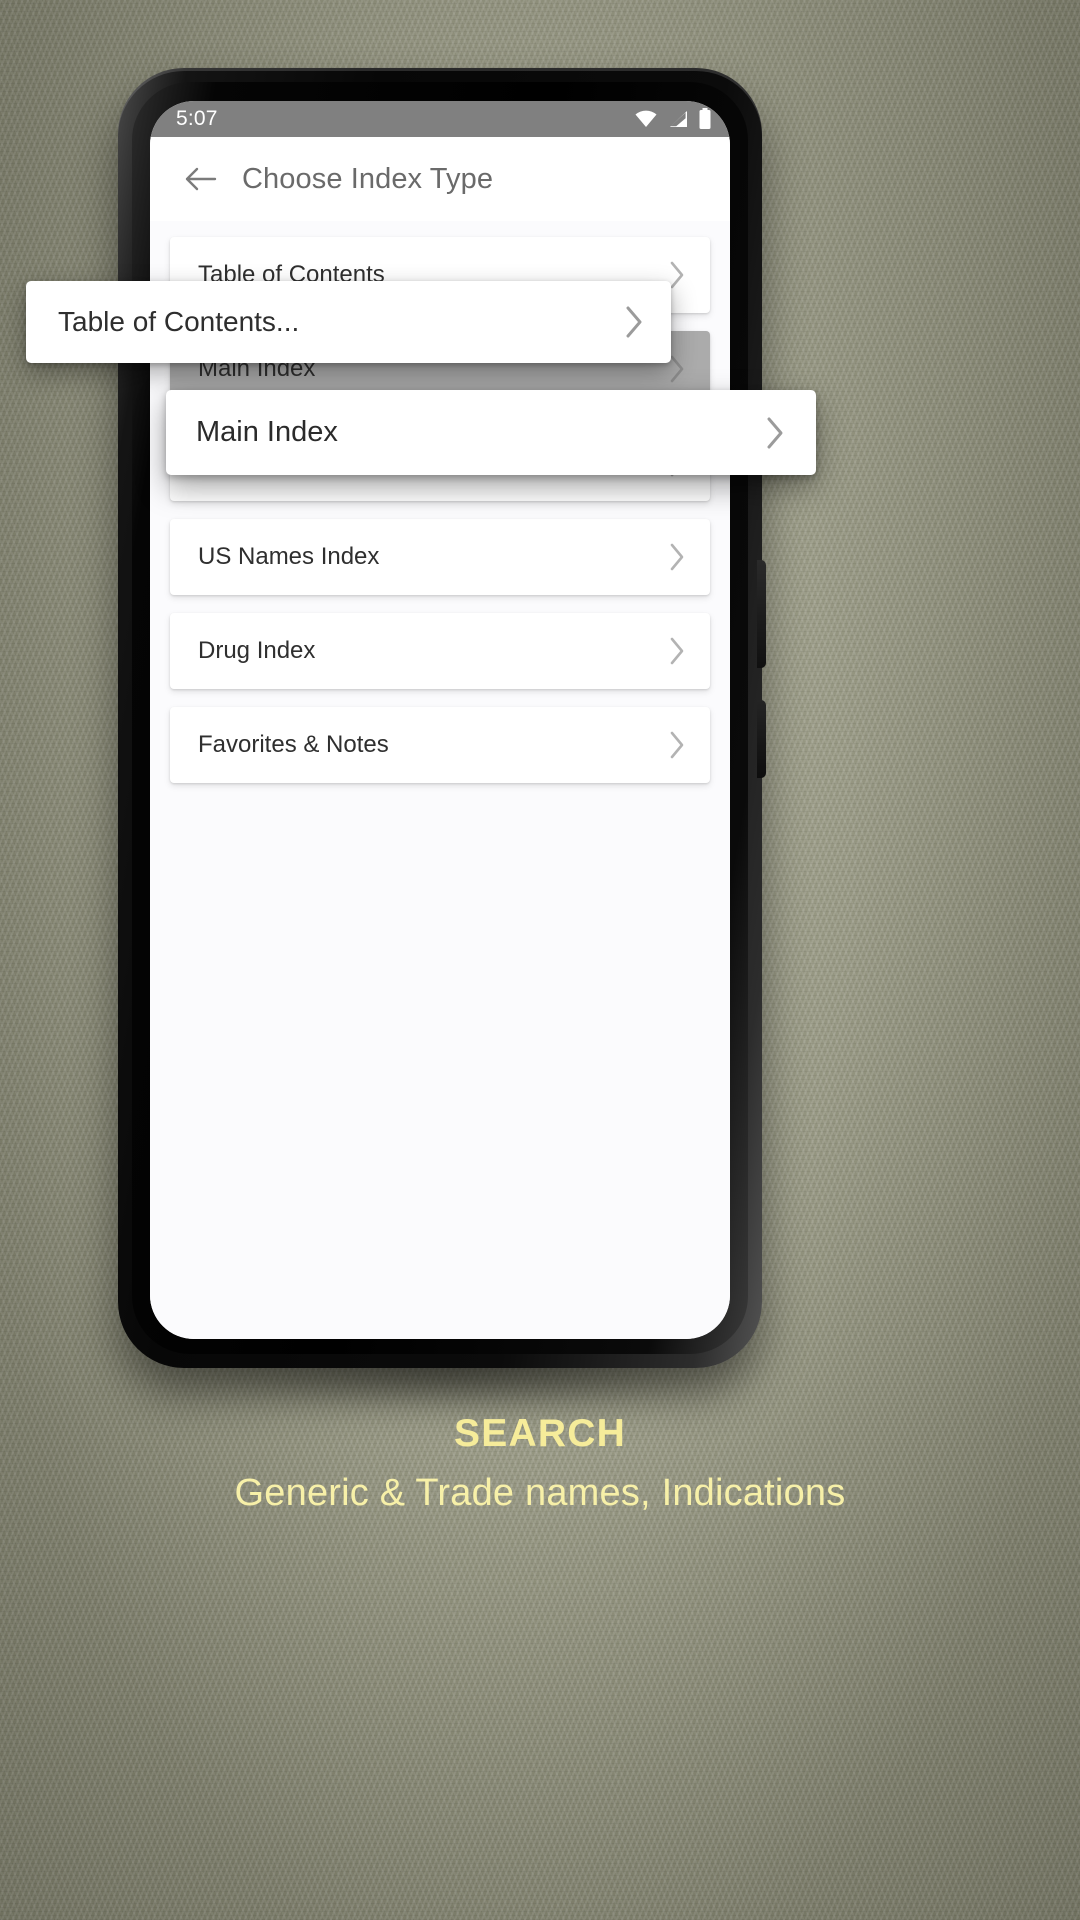  Describe the element at coordinates (540, 1433) in the screenshot. I see `caption-title: SEARCH` at that location.